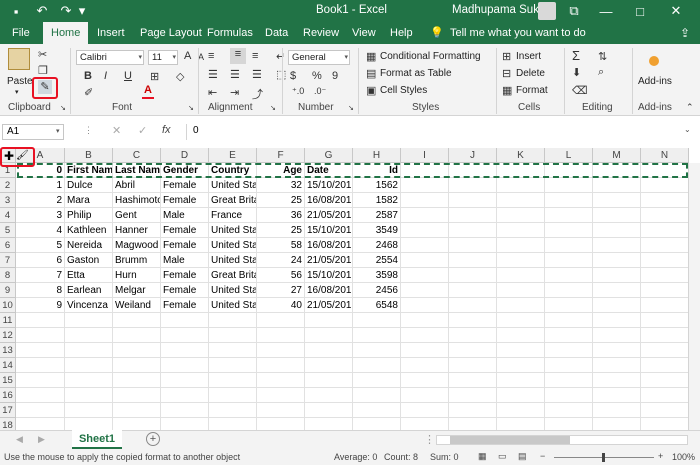  Describe the element at coordinates (694, 296) in the screenshot. I see `vertical-scrollbar` at that location.